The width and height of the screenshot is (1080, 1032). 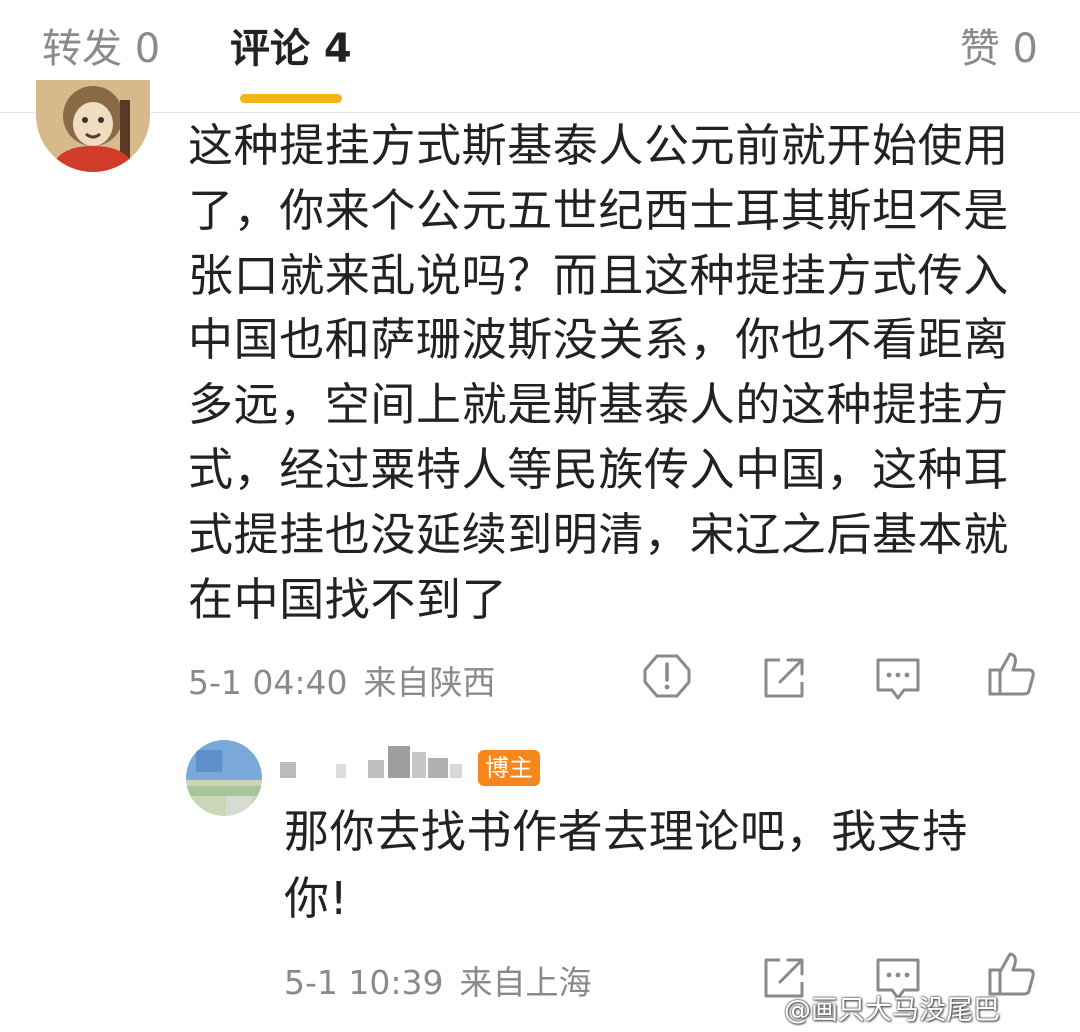 What do you see at coordinates (626, 865) in the screenshot?
I see `reply-text: 那你去找书作者去理论吧，我支持你!` at bounding box center [626, 865].